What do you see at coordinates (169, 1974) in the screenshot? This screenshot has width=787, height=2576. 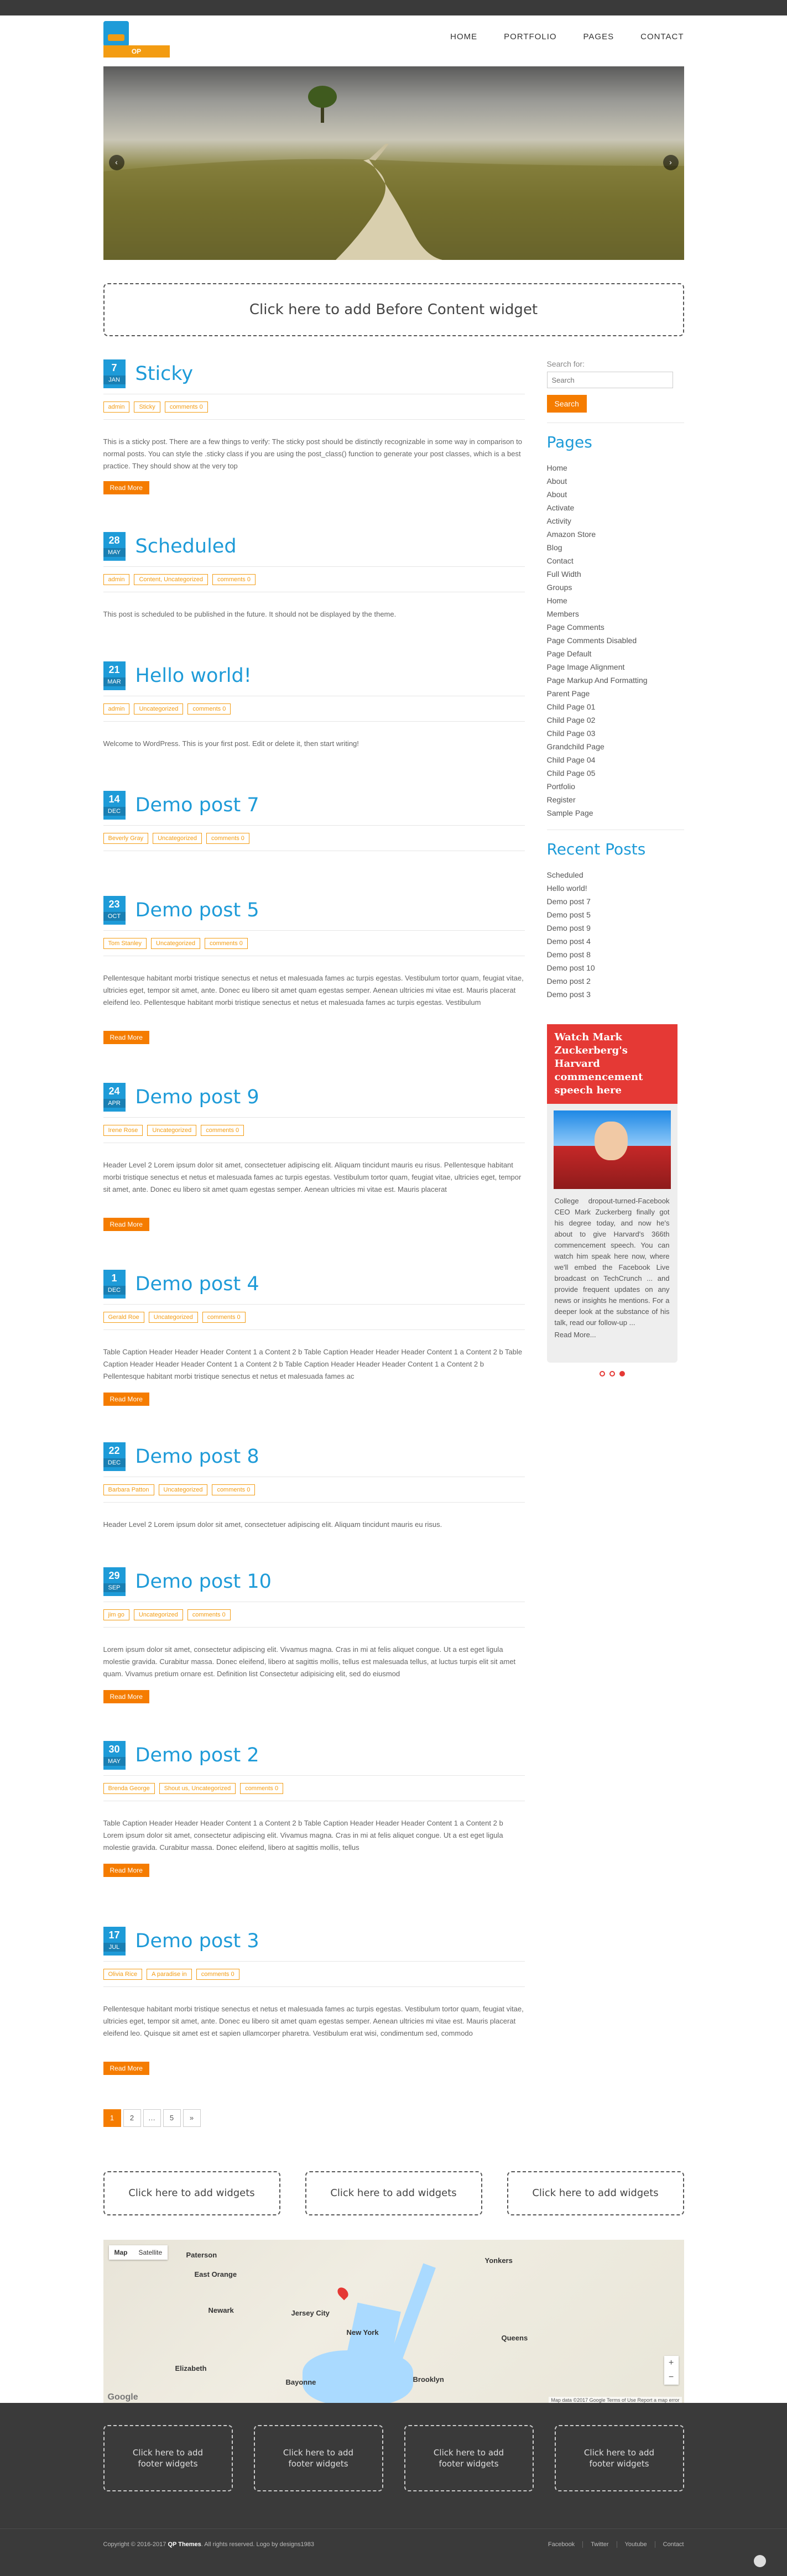 I see `meta-category: A paradise in` at bounding box center [169, 1974].